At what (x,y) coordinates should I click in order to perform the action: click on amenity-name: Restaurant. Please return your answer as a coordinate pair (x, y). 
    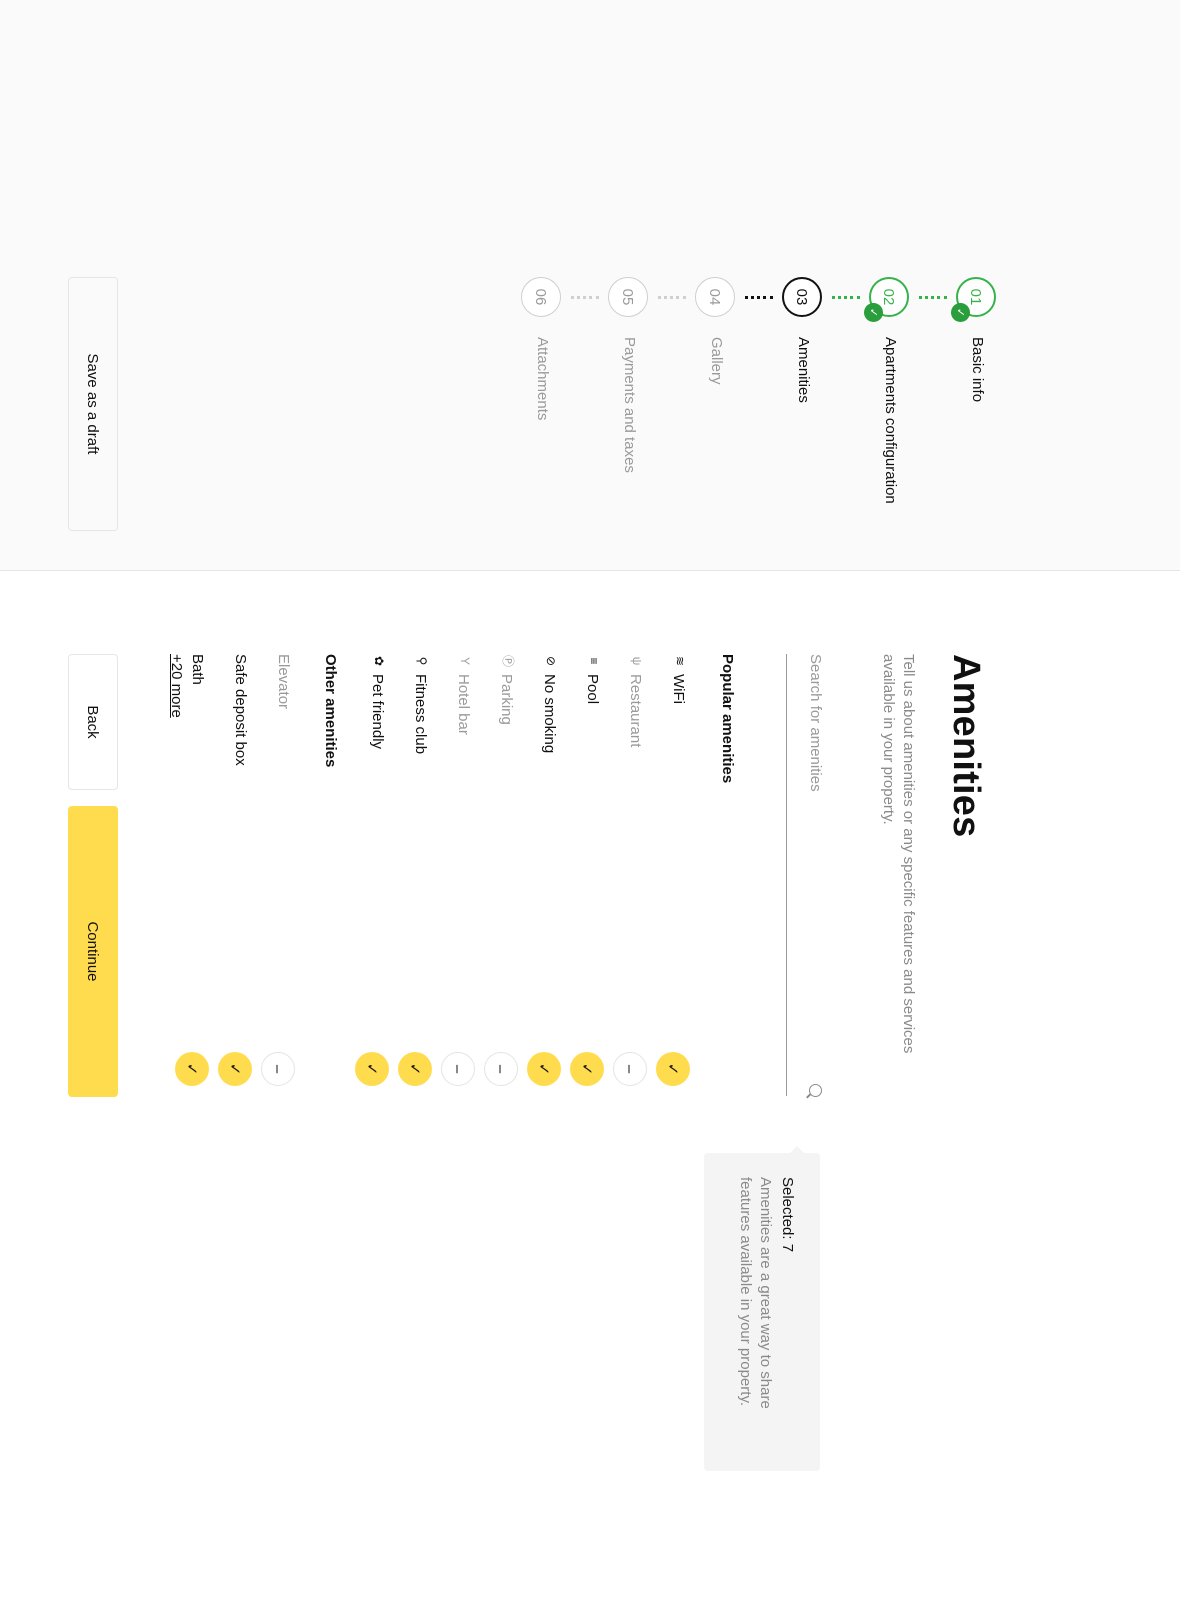
    Looking at the image, I should click on (635, 711).